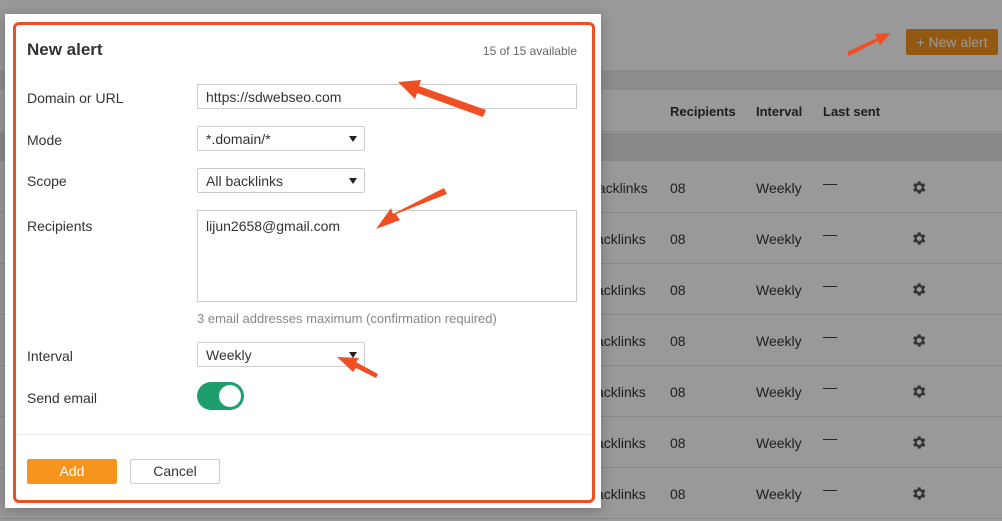 The image size is (1002, 521). Describe the element at coordinates (281, 138) in the screenshot. I see `mode-select: *.domain/*` at that location.